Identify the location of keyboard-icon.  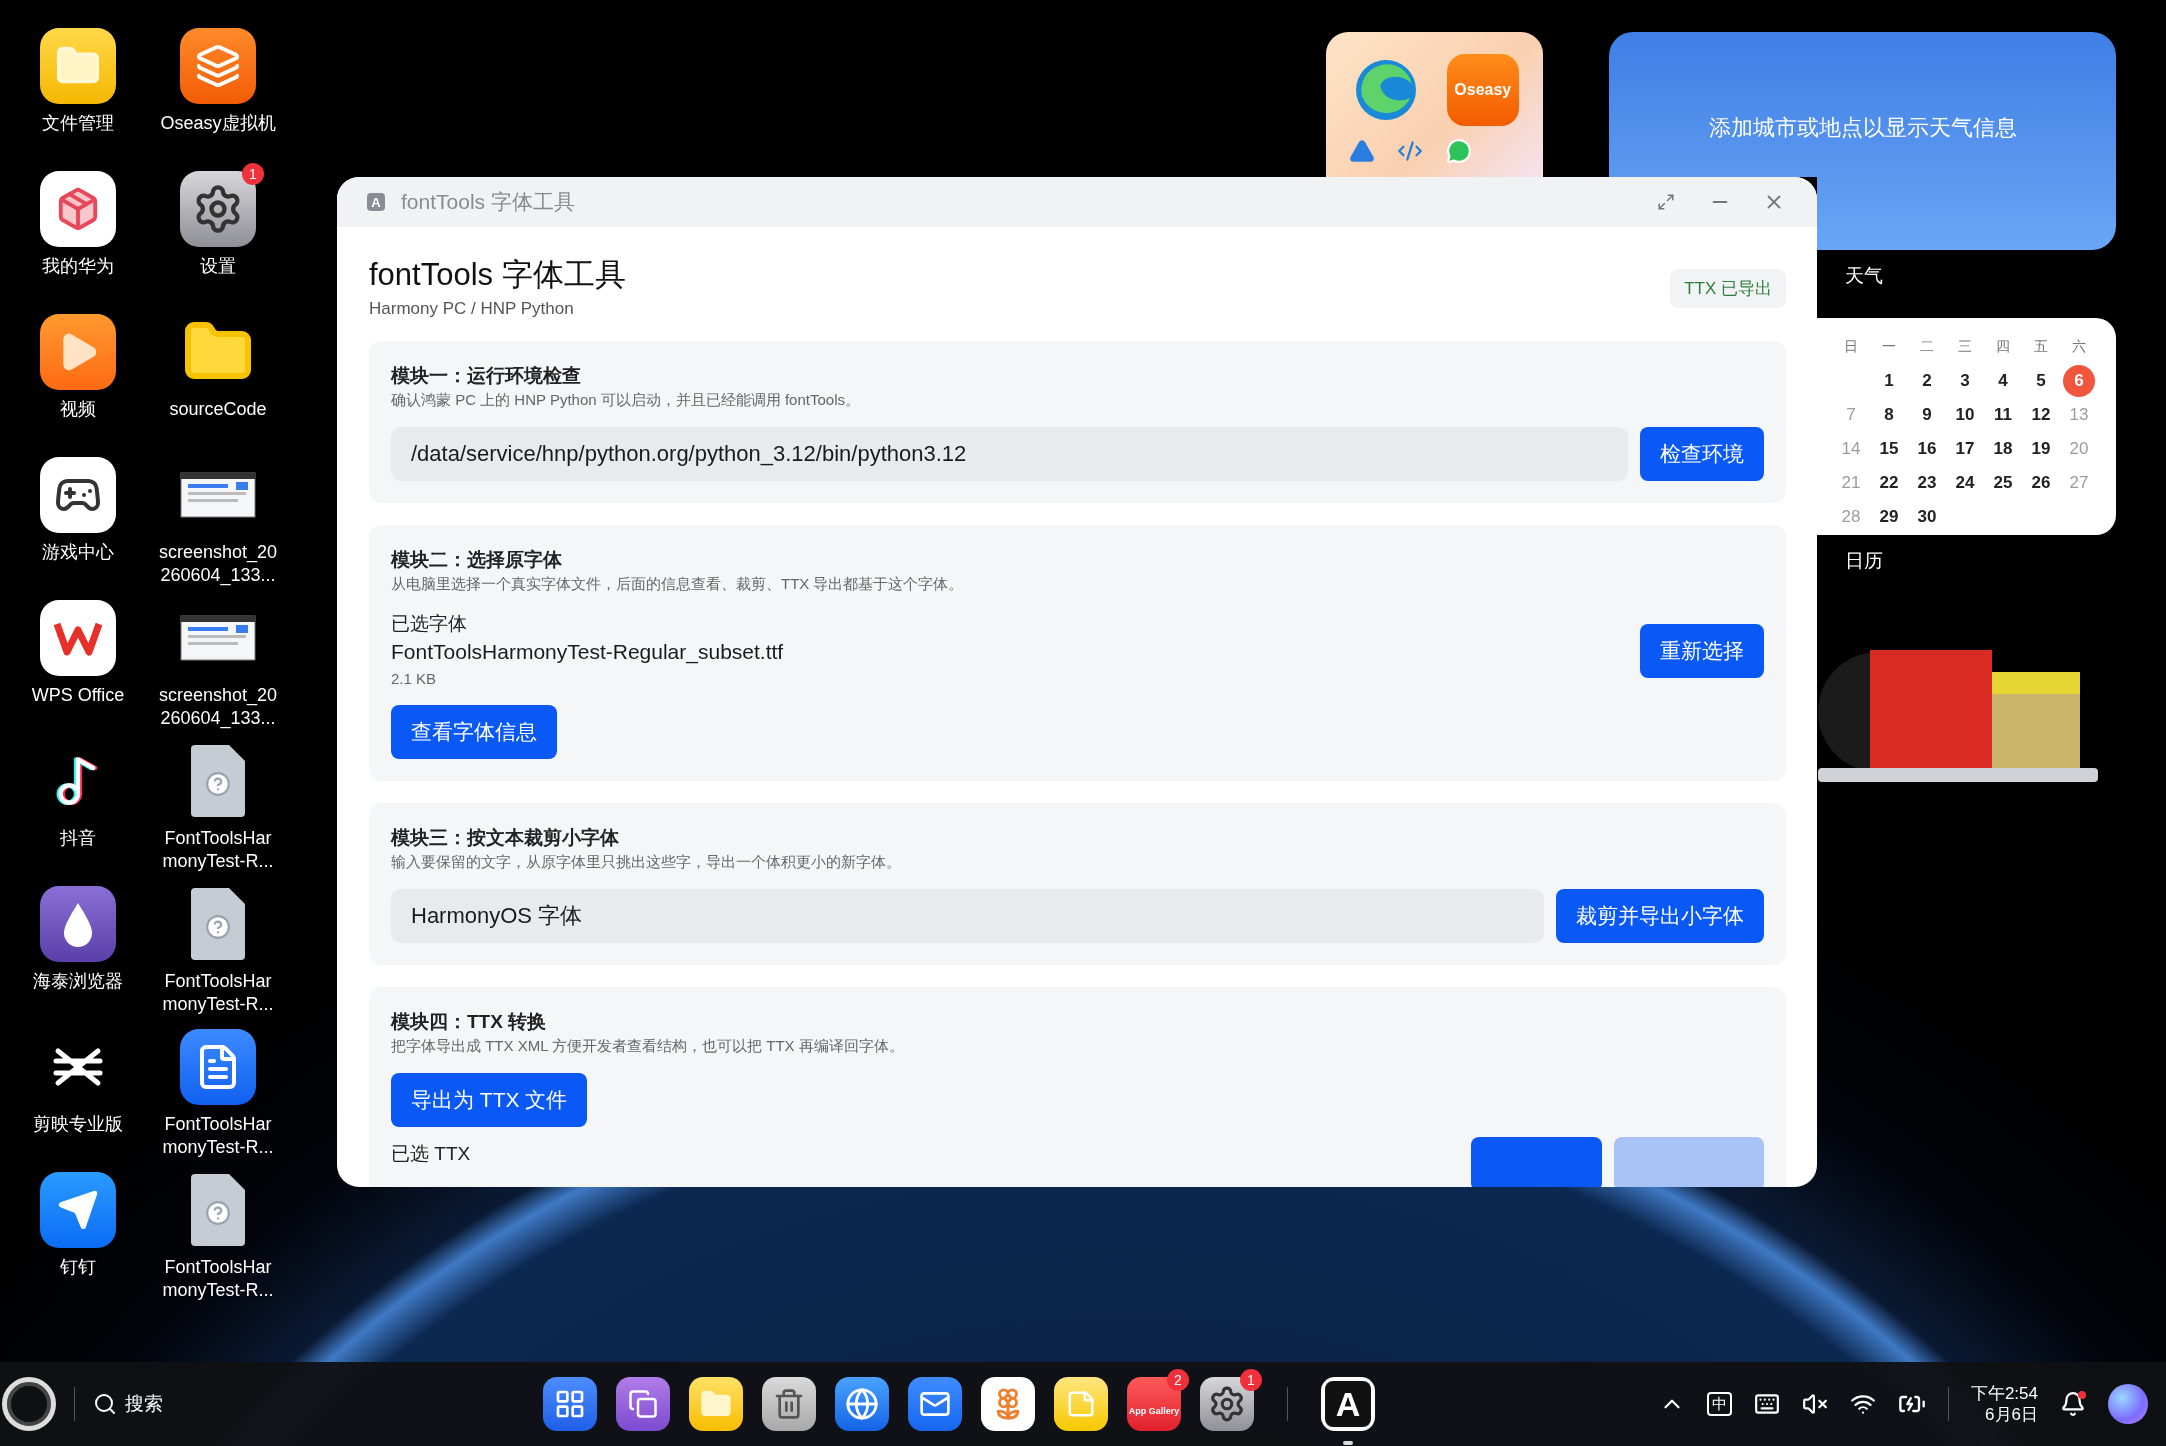
(1766, 1404).